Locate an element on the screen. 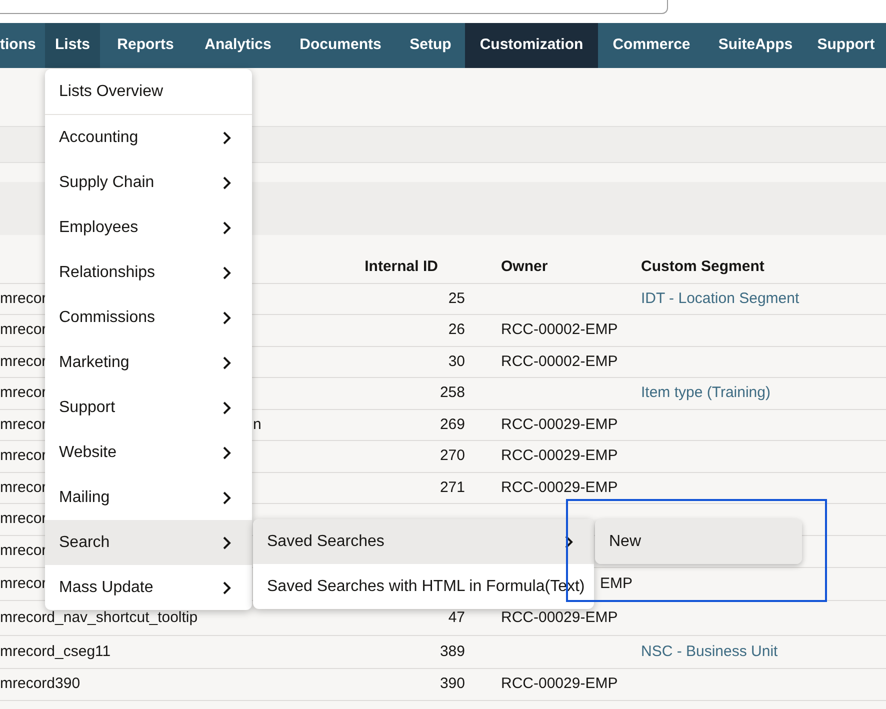  nav-tab: Customization is located at coordinates (531, 45).